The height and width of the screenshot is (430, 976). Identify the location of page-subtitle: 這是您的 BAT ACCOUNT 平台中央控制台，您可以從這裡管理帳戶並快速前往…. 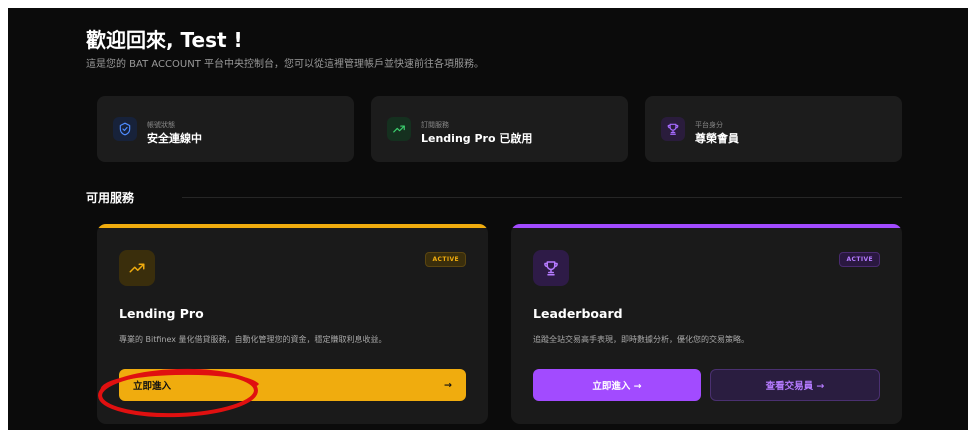
(285, 64).